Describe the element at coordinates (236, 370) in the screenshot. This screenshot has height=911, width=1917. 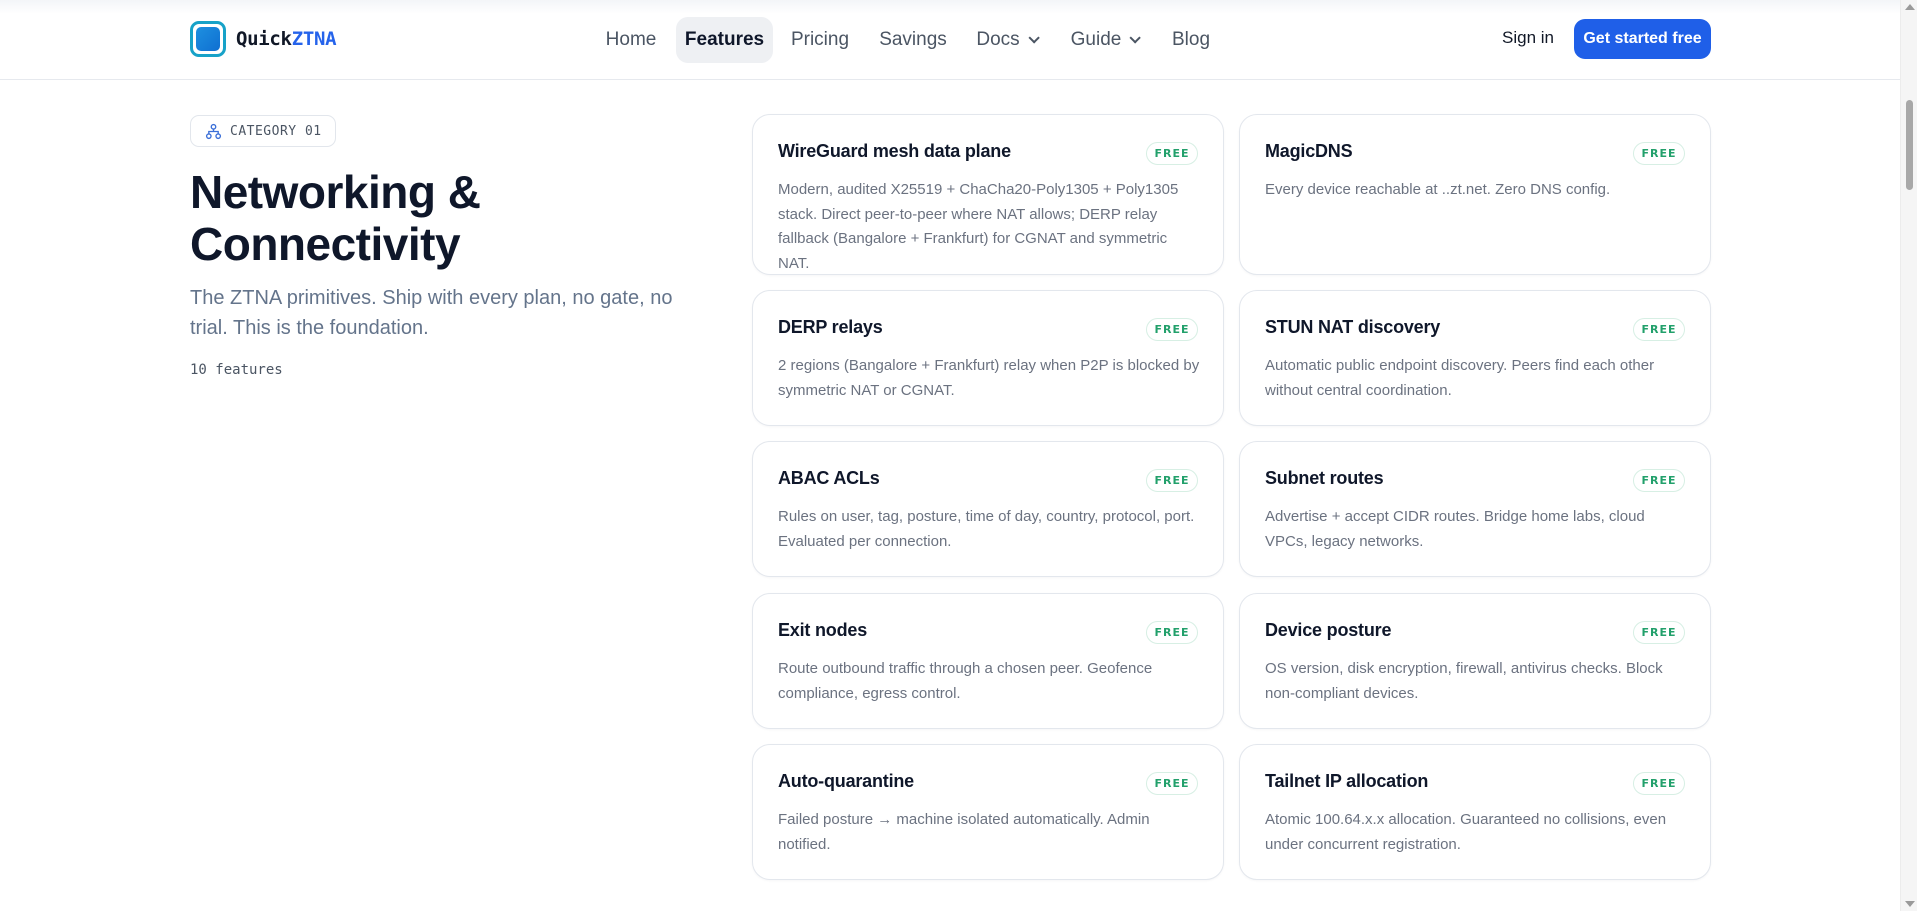
I see `feature-count: 10 features` at that location.